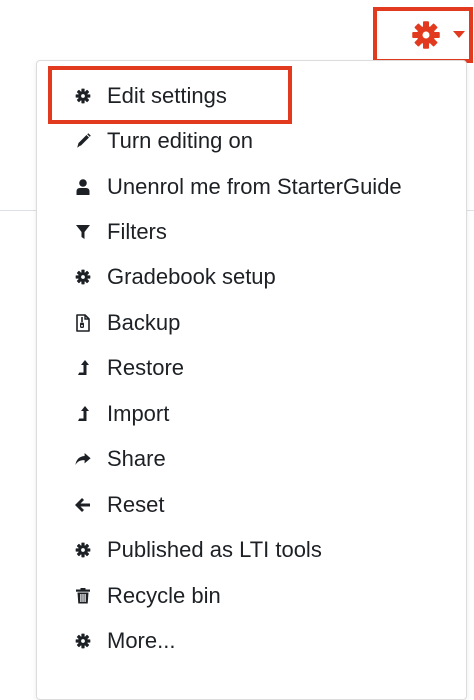  I want to click on menu-item-label: Reset, so click(136, 504).